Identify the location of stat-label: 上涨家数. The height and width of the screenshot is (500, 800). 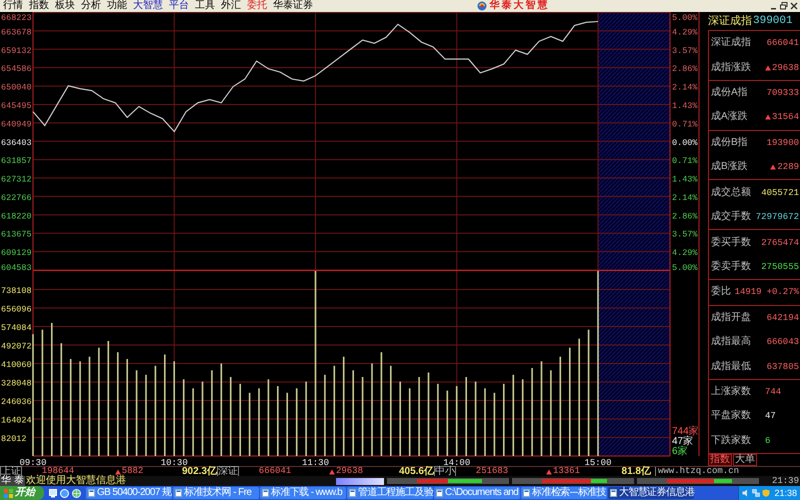
(731, 391).